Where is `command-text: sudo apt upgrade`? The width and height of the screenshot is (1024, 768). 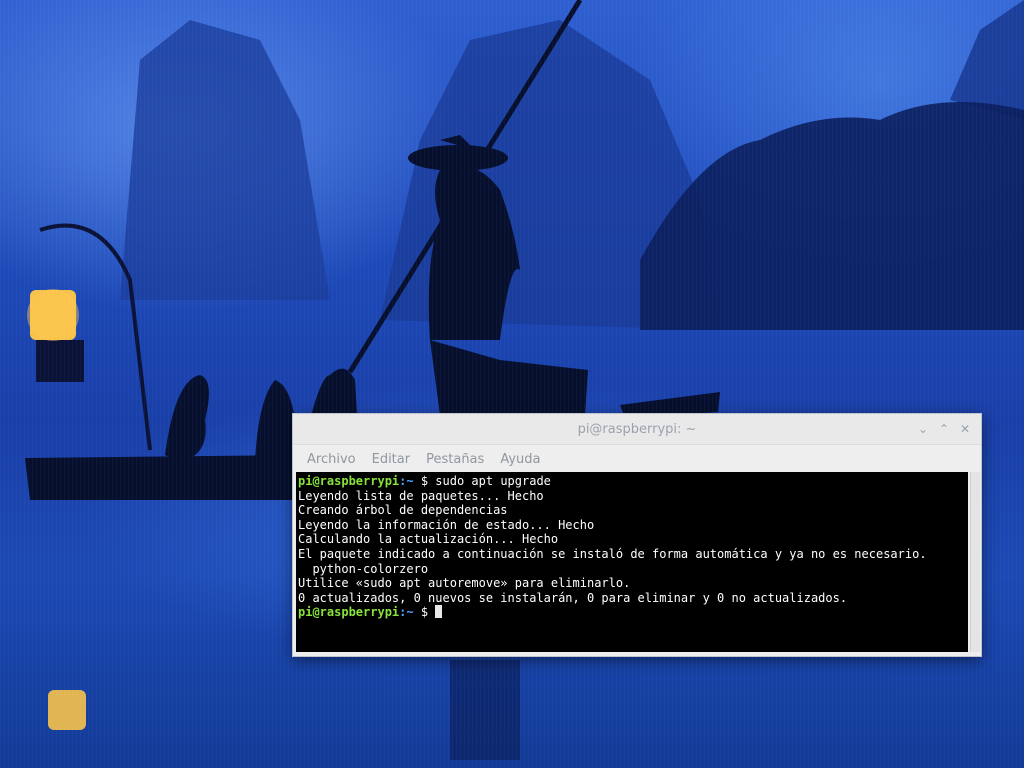 command-text: sudo apt upgrade is located at coordinates (493, 481).